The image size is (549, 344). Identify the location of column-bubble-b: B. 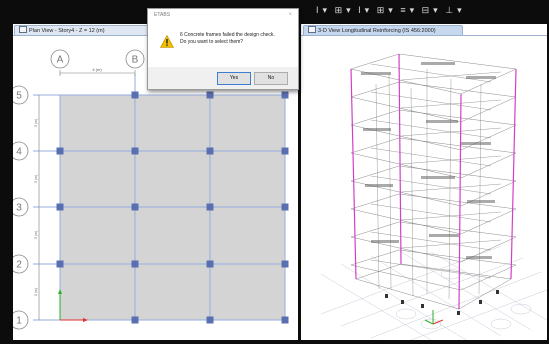
(135, 59).